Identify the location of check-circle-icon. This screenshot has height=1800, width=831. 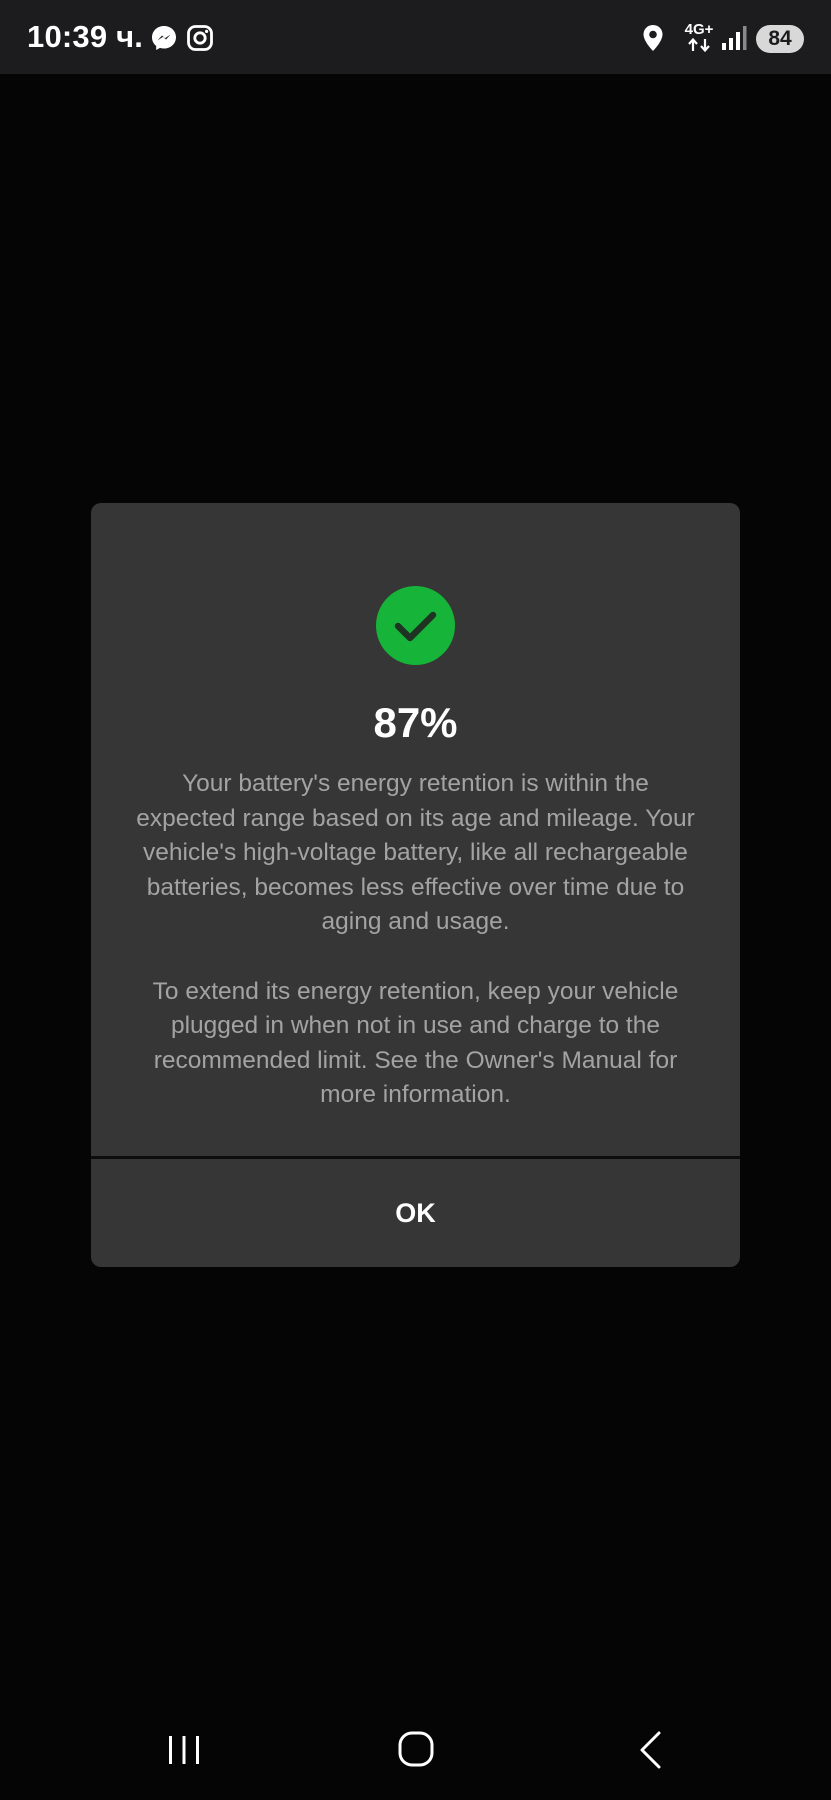
(415, 625).